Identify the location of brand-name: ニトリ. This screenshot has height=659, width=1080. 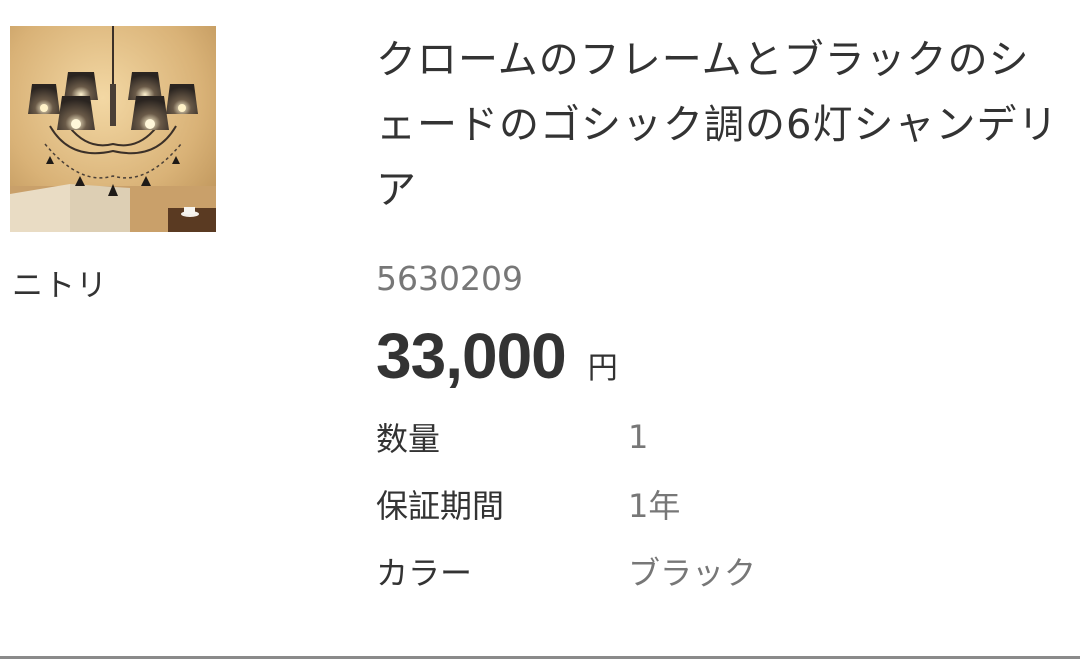
(60, 286).